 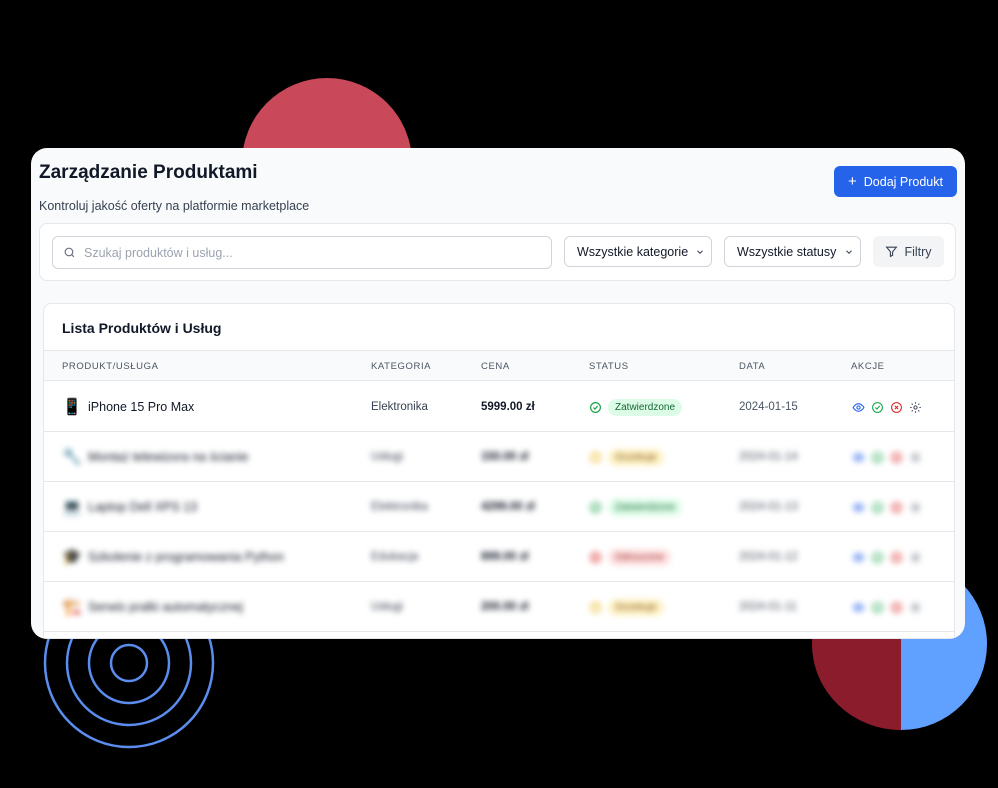 What do you see at coordinates (142, 328) in the screenshot?
I see `list-title: Lista Produktów i Usług` at bounding box center [142, 328].